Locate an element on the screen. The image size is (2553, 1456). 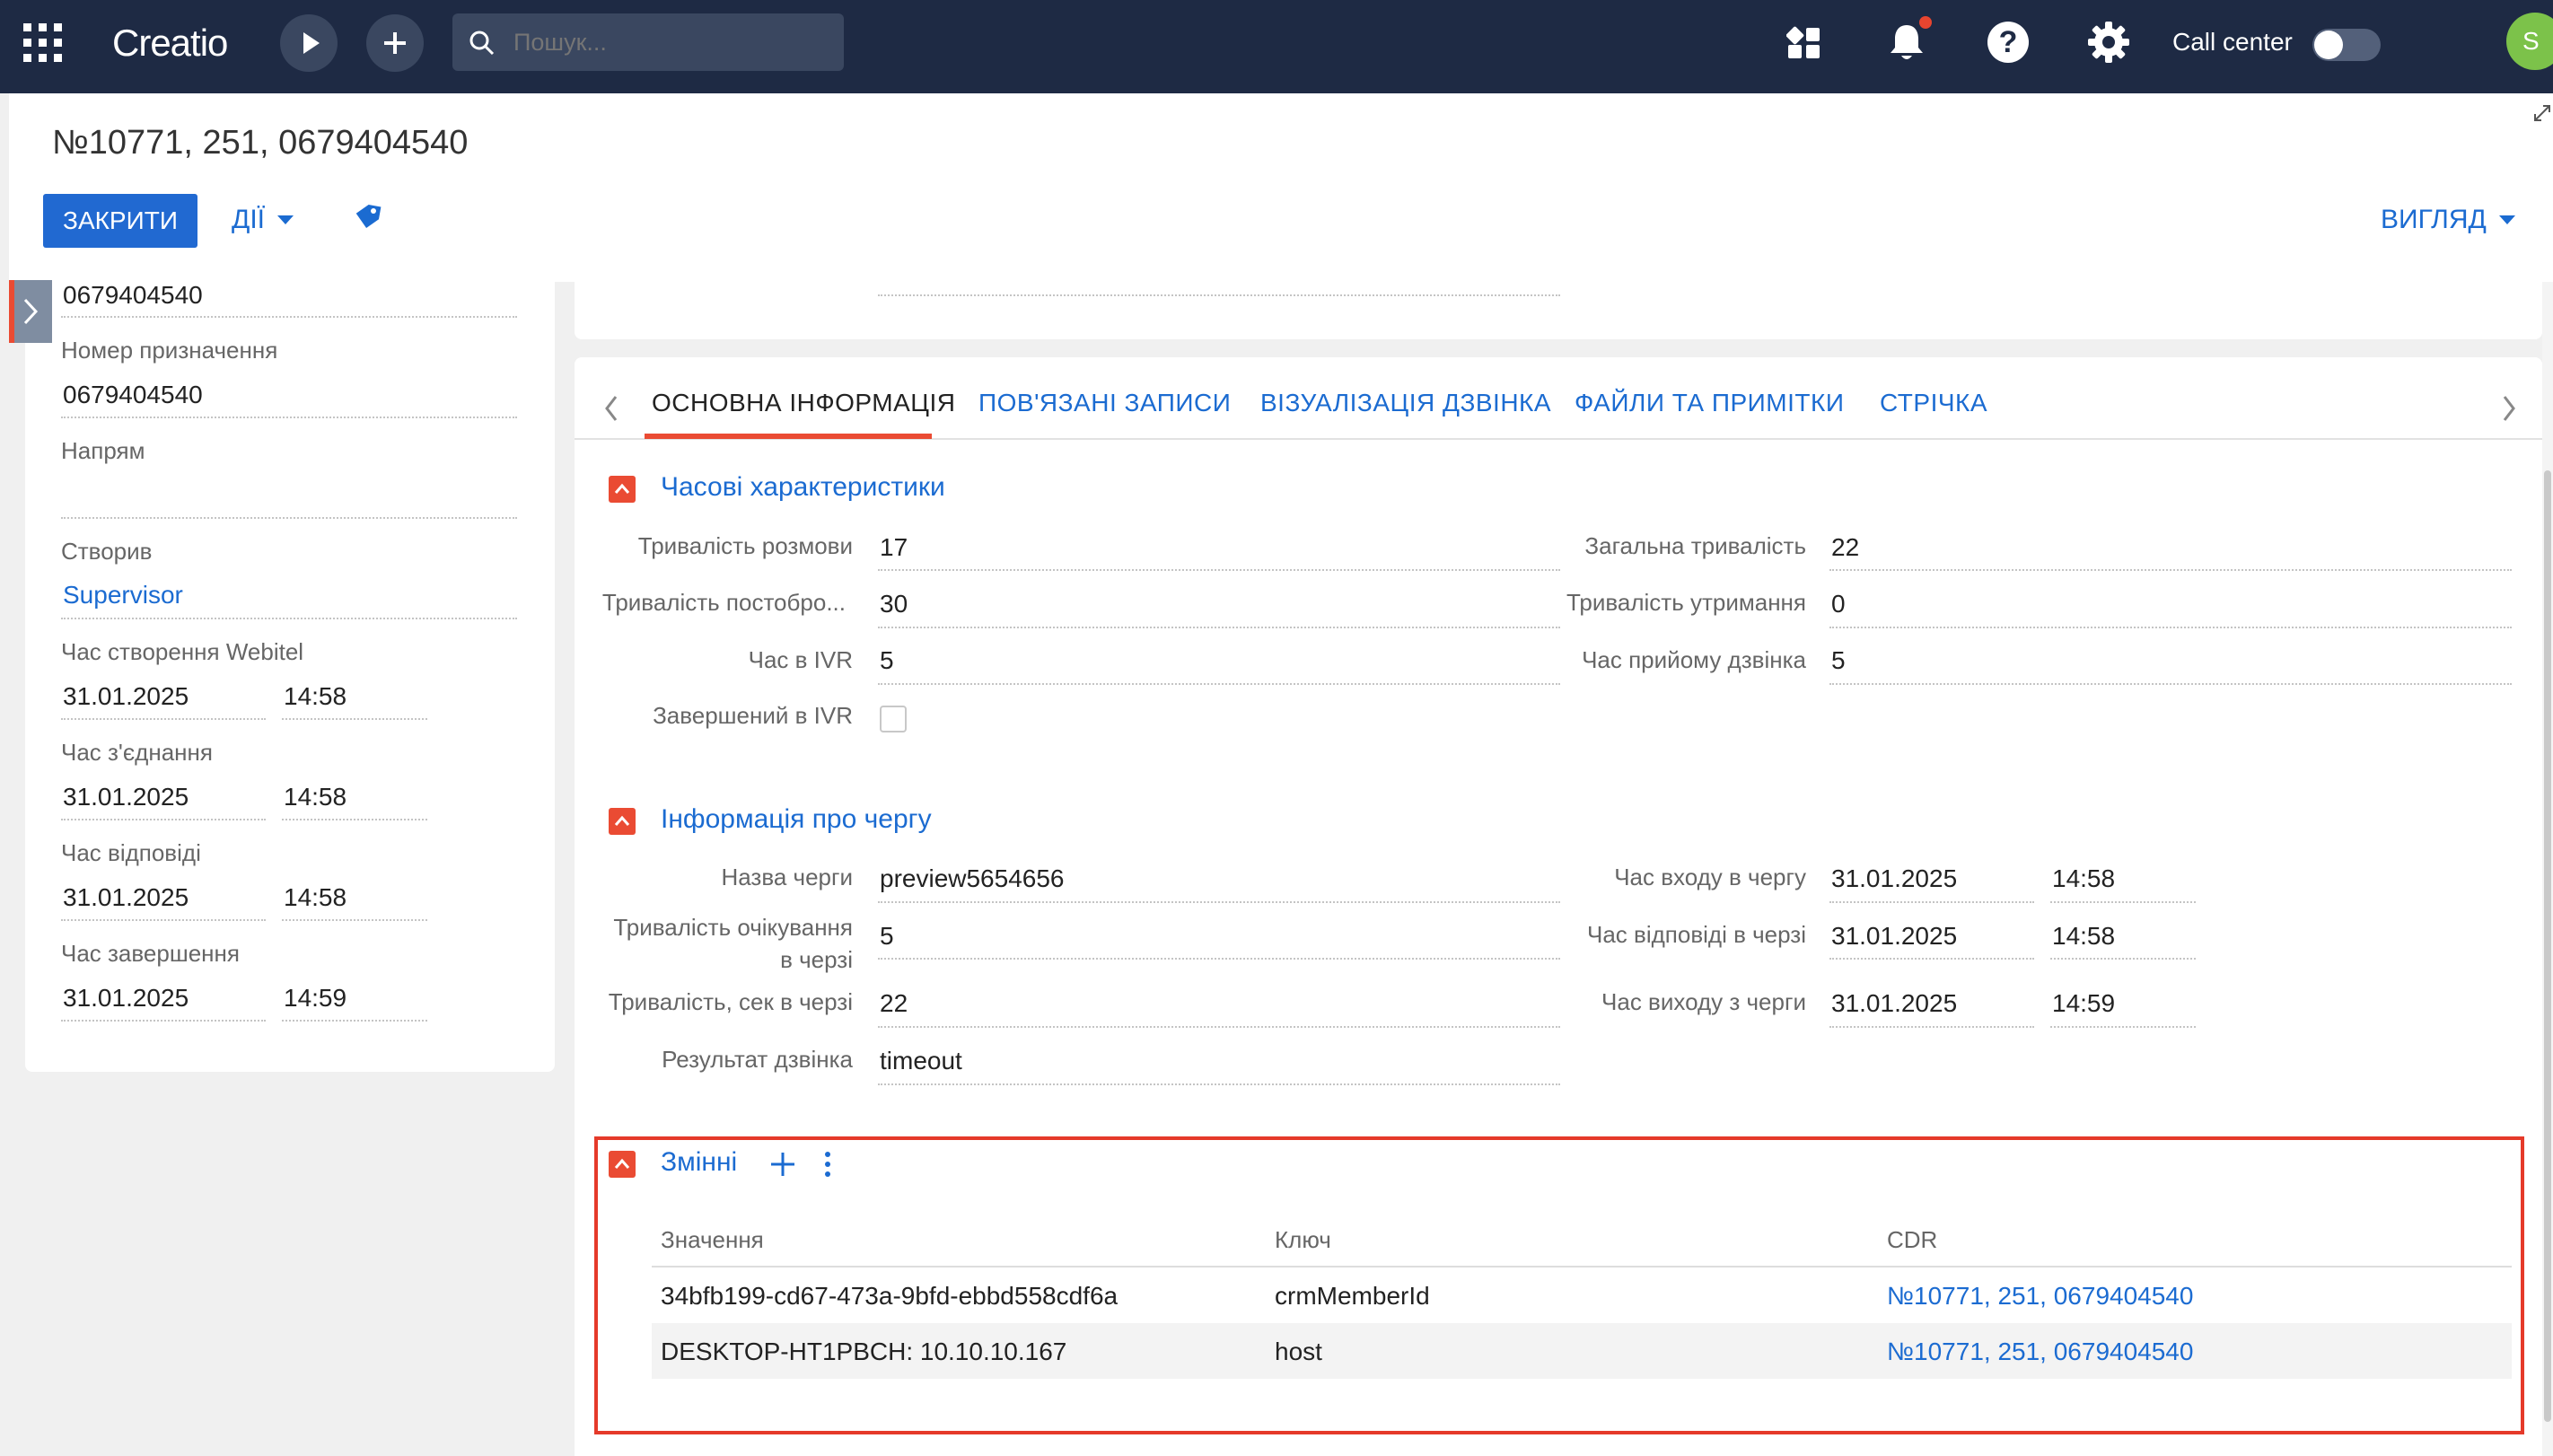
more-options-icon is located at coordinates (828, 1164).